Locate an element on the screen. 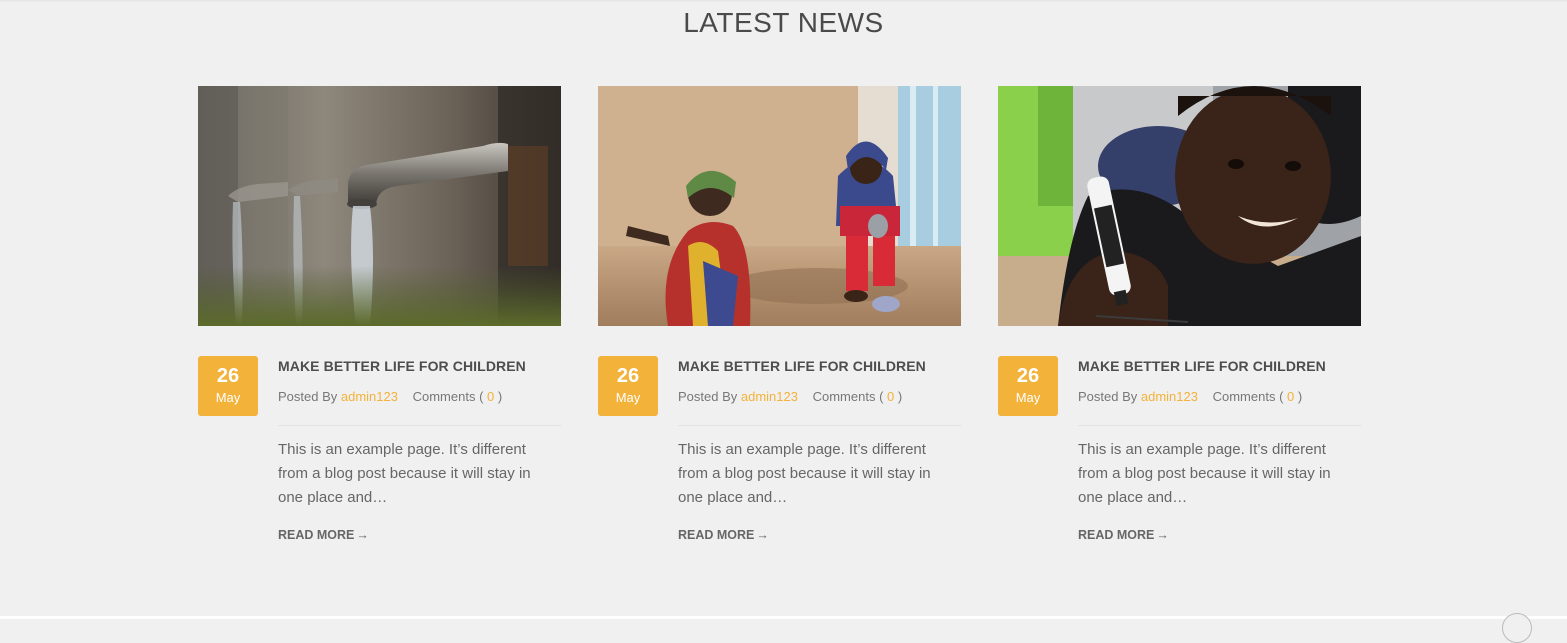 The width and height of the screenshot is (1567, 643). section-title: LATEST NEWS is located at coordinates (783, 22).